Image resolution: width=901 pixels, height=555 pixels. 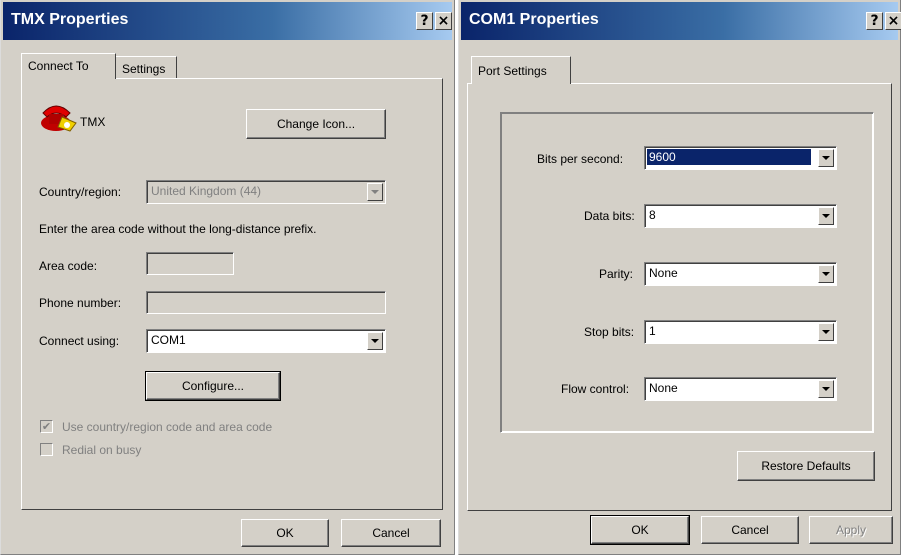 What do you see at coordinates (59, 118) in the screenshot?
I see `phone-connection-icon` at bounding box center [59, 118].